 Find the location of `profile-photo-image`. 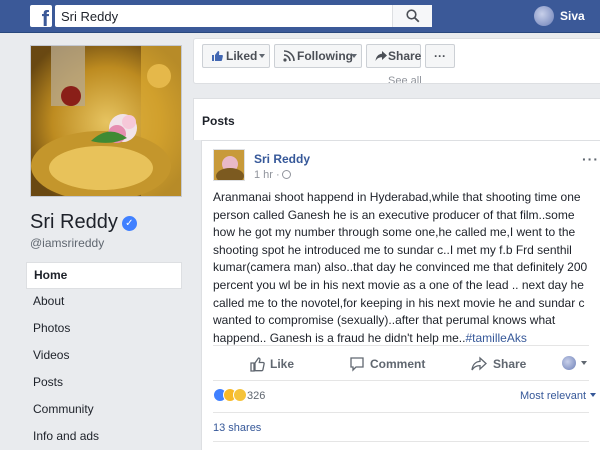

profile-photo-image is located at coordinates (106, 121).